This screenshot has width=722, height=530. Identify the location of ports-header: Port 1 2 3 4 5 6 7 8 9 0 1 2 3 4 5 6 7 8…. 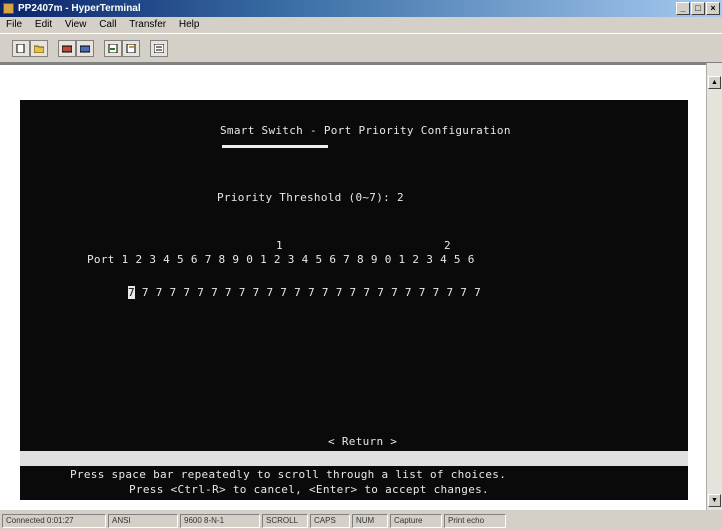
(281, 259).